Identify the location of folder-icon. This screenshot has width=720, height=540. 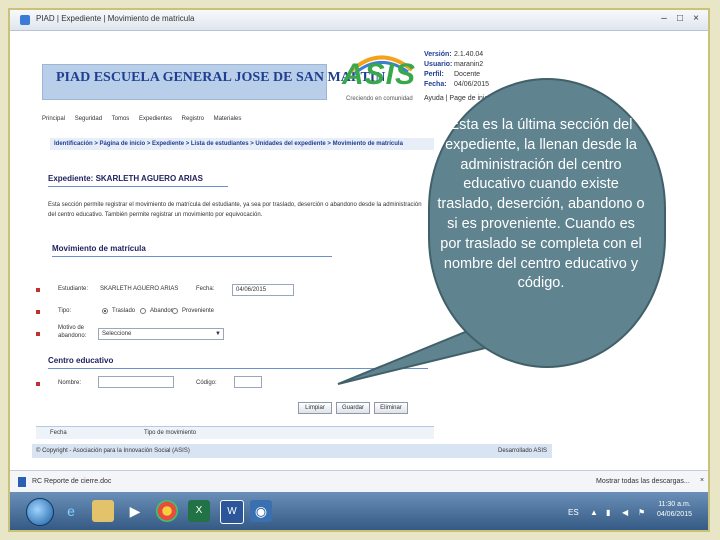
(103, 511).